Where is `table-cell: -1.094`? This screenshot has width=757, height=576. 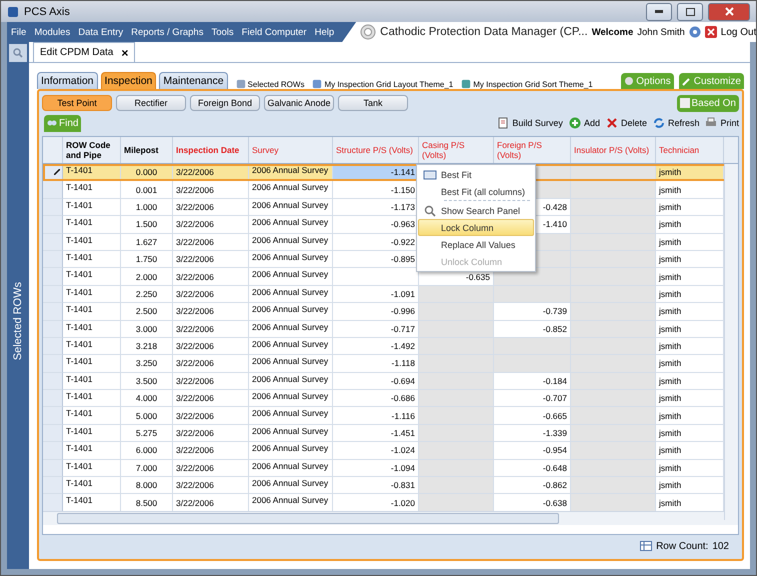 table-cell: -1.094 is located at coordinates (376, 469).